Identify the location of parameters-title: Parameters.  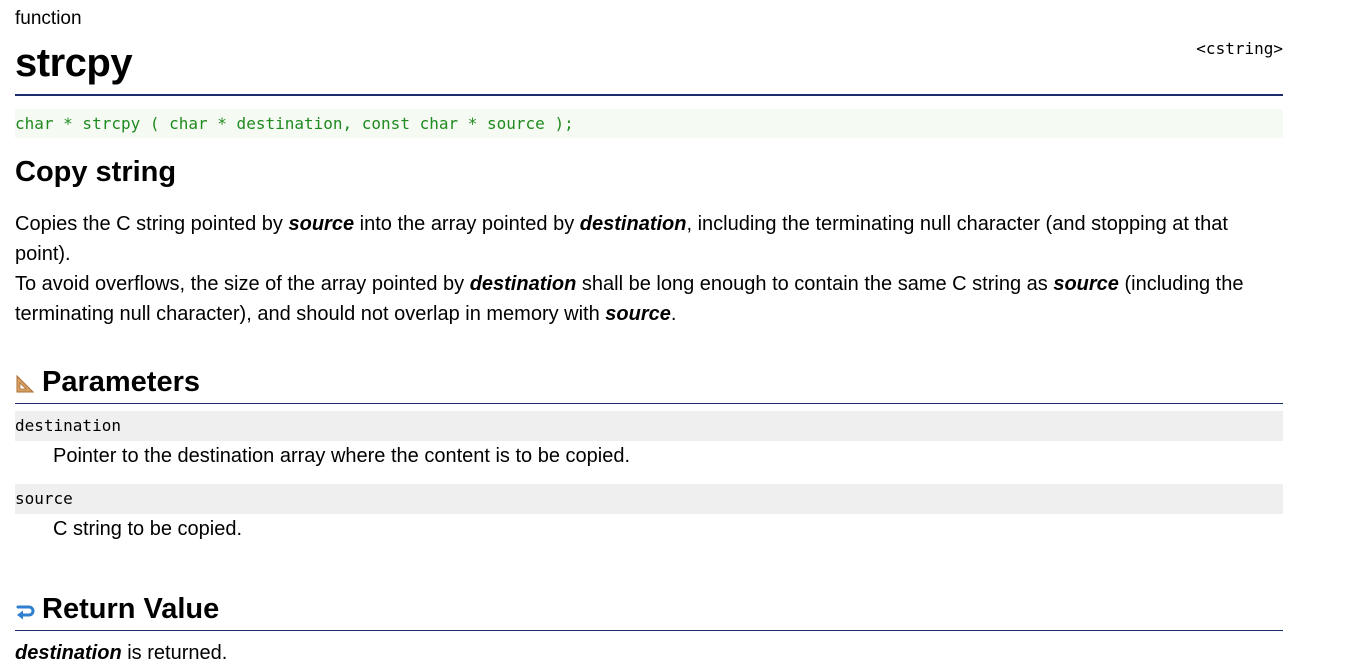
(121, 382).